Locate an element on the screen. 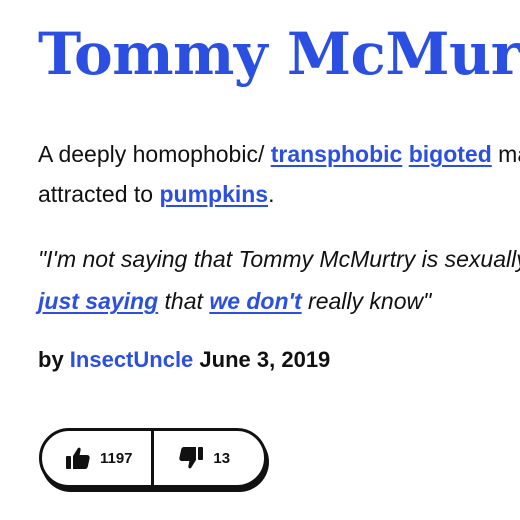 The image size is (520, 520). byline: by InsectUncle June 3, 2019 is located at coordinates (184, 360).